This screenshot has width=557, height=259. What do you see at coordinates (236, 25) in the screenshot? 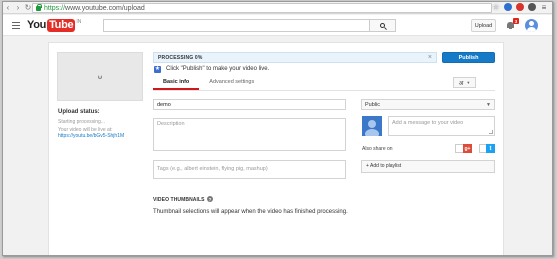
I see `search-input` at bounding box center [236, 25].